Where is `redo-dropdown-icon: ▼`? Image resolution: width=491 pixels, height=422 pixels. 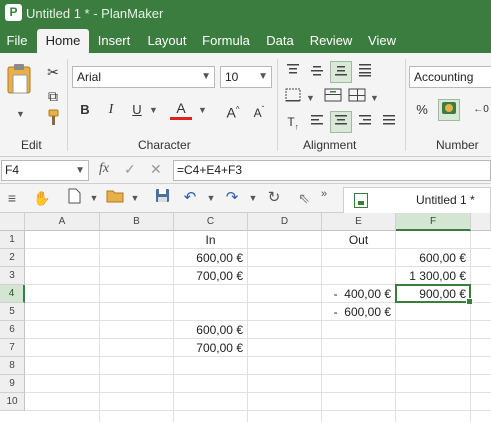 redo-dropdown-icon: ▼ is located at coordinates (253, 198).